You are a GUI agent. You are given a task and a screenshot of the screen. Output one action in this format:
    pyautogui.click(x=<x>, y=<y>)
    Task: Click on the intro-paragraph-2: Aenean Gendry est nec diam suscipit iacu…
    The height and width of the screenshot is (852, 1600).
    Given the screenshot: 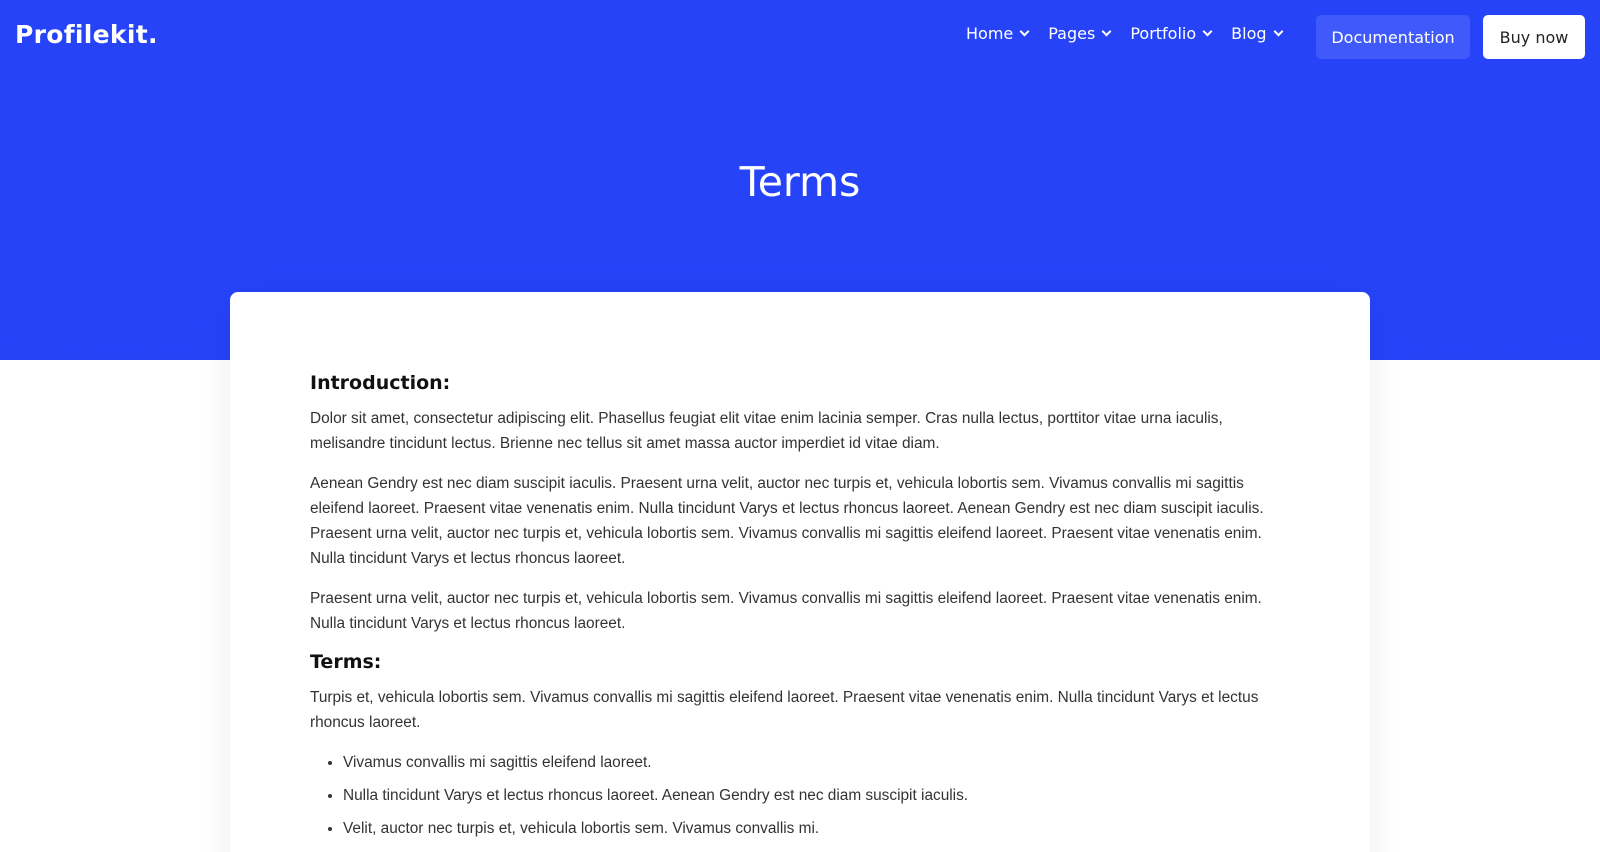 What is the action you would take?
    pyautogui.click(x=787, y=521)
    